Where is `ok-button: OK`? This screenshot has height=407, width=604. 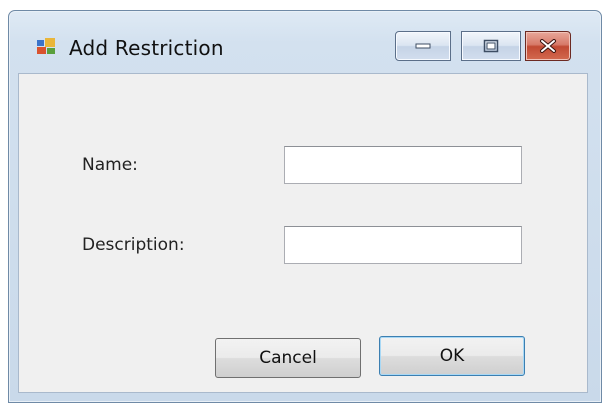 ok-button: OK is located at coordinates (452, 356).